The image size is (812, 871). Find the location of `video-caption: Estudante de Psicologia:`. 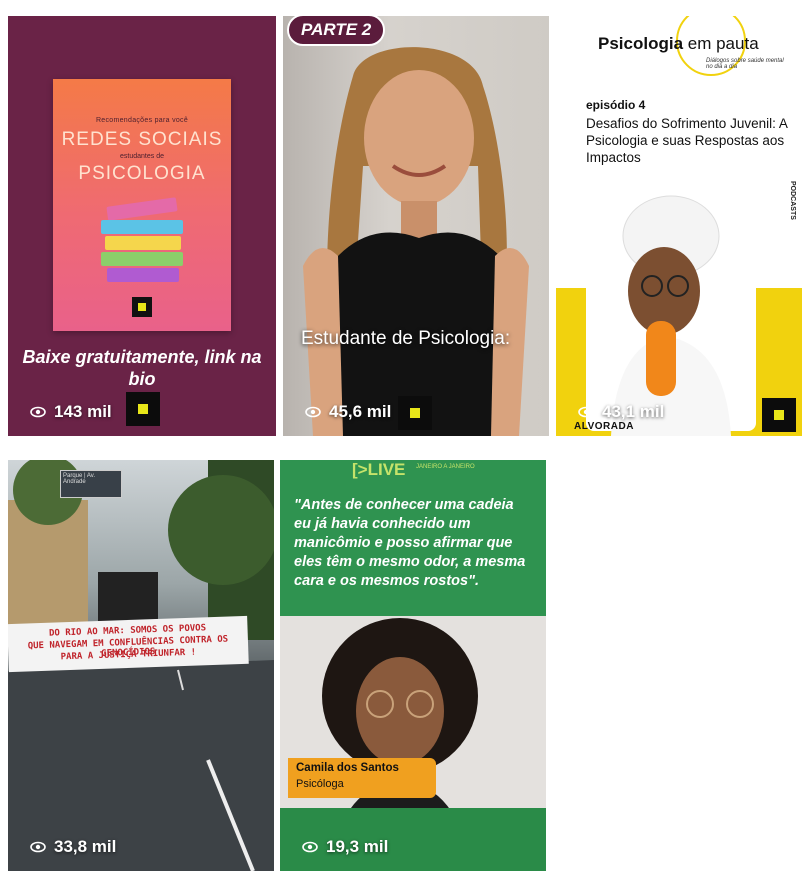

video-caption: Estudante de Psicologia: is located at coordinates (406, 338).